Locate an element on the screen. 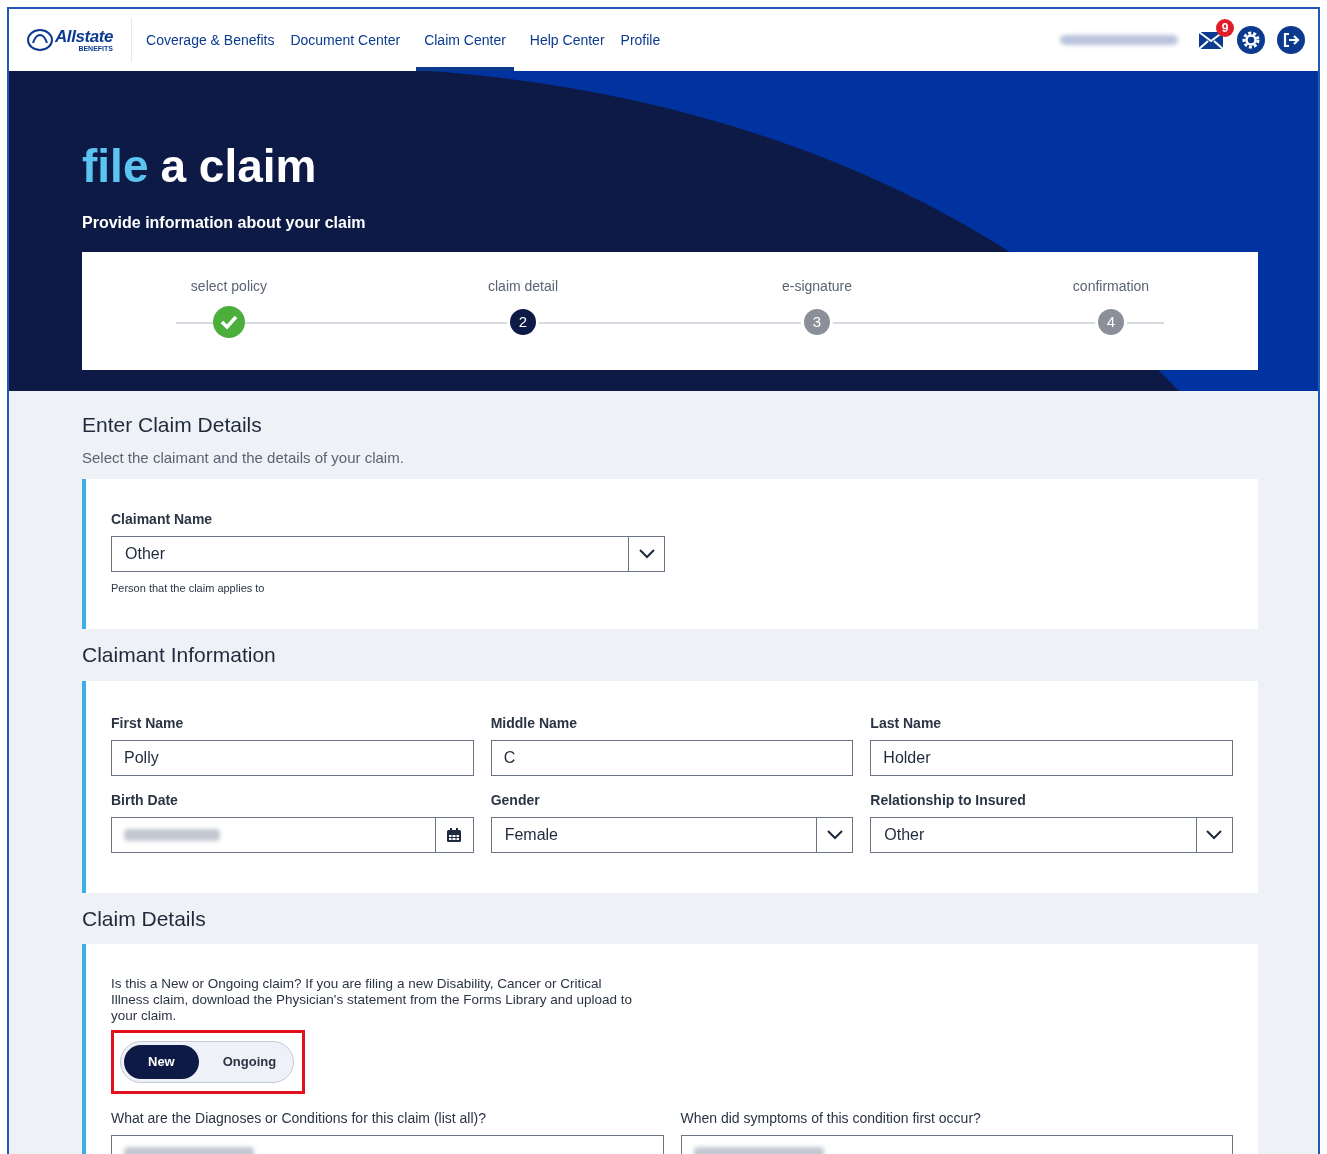 The width and height of the screenshot is (1327, 1154). text-input: C is located at coordinates (672, 757).